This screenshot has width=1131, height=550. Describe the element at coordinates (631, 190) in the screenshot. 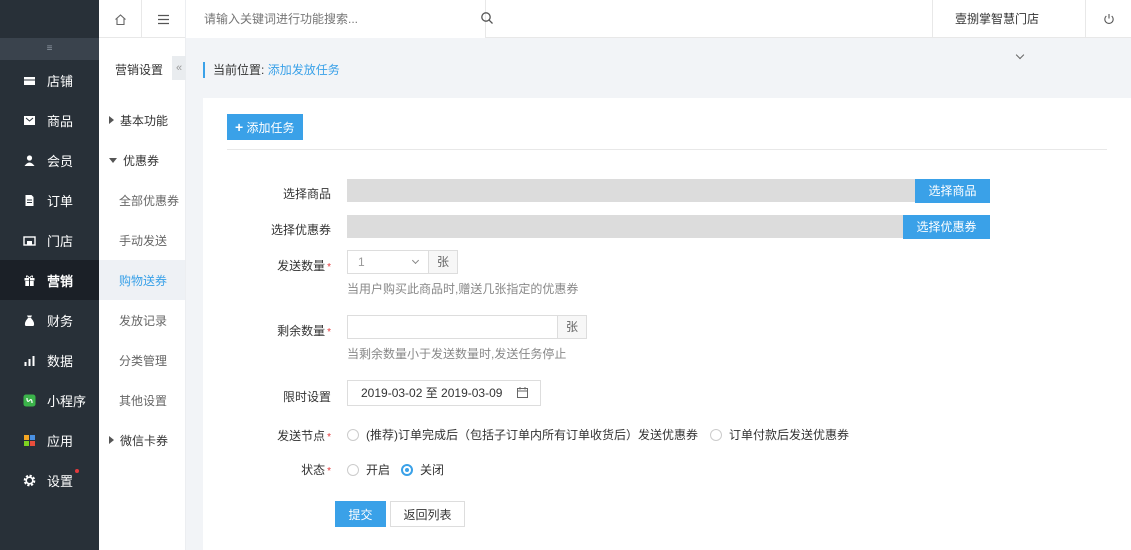

I see `goods-field` at that location.